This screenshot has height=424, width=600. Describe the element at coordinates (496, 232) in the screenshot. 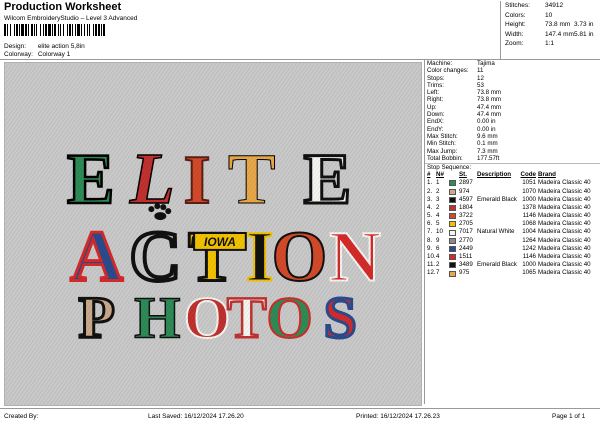

I see `stop-description: Natural White` at that location.